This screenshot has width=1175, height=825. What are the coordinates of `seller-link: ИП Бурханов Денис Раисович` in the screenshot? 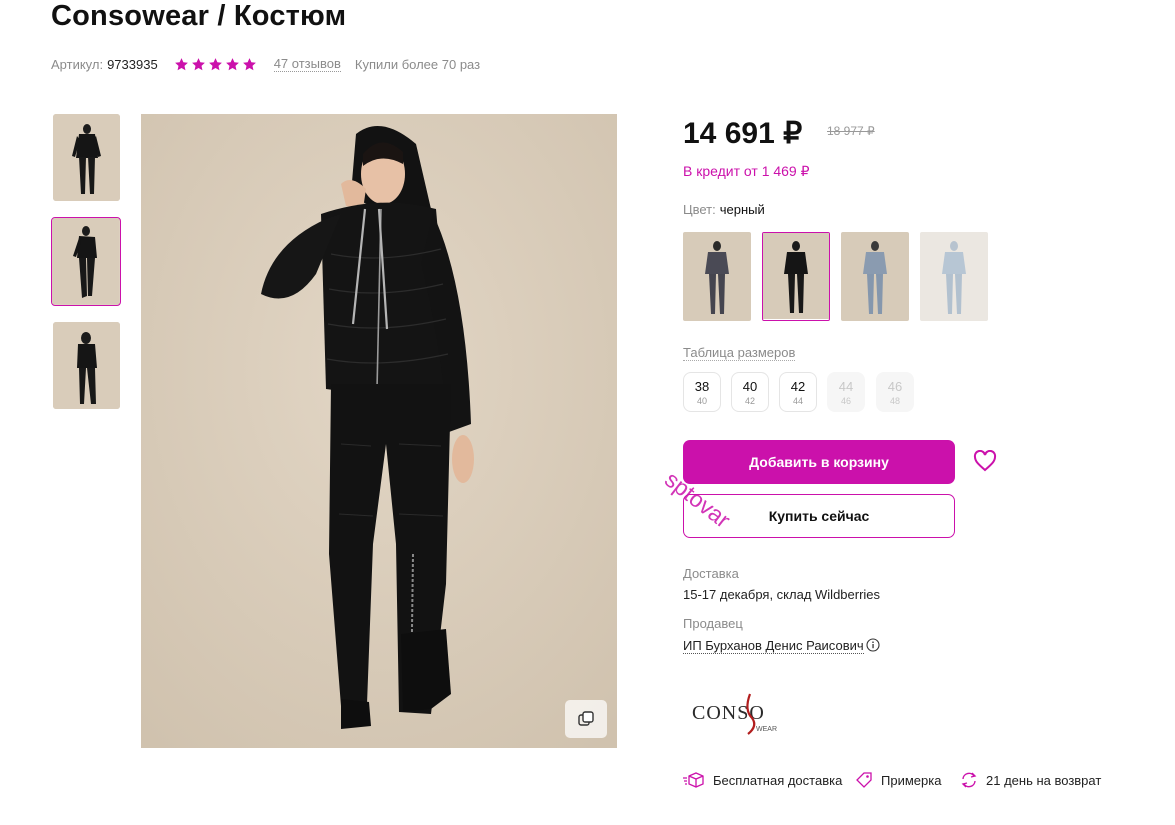 It's located at (773, 646).